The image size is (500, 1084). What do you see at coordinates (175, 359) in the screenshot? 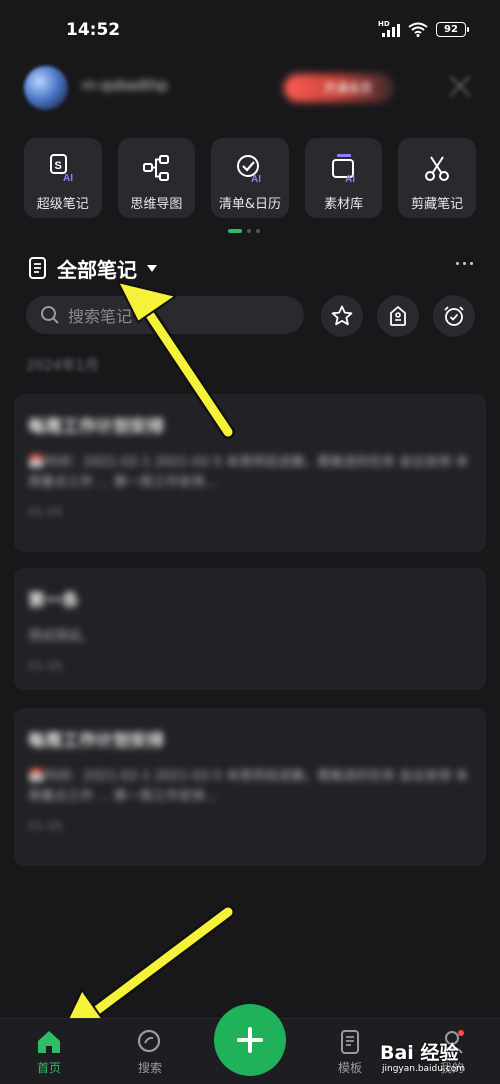
I see `arrow-to-section-title` at bounding box center [175, 359].